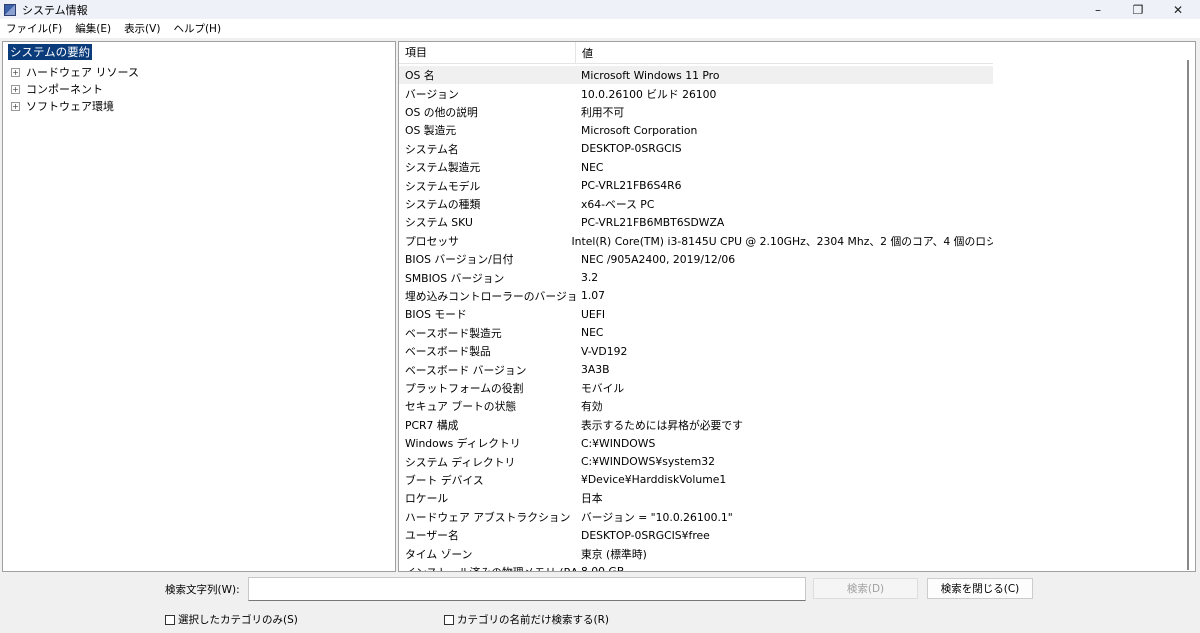 The height and width of the screenshot is (633, 1200). Describe the element at coordinates (662, 425) in the screenshot. I see `row-value: 表示するためには昇格が必要です` at that location.